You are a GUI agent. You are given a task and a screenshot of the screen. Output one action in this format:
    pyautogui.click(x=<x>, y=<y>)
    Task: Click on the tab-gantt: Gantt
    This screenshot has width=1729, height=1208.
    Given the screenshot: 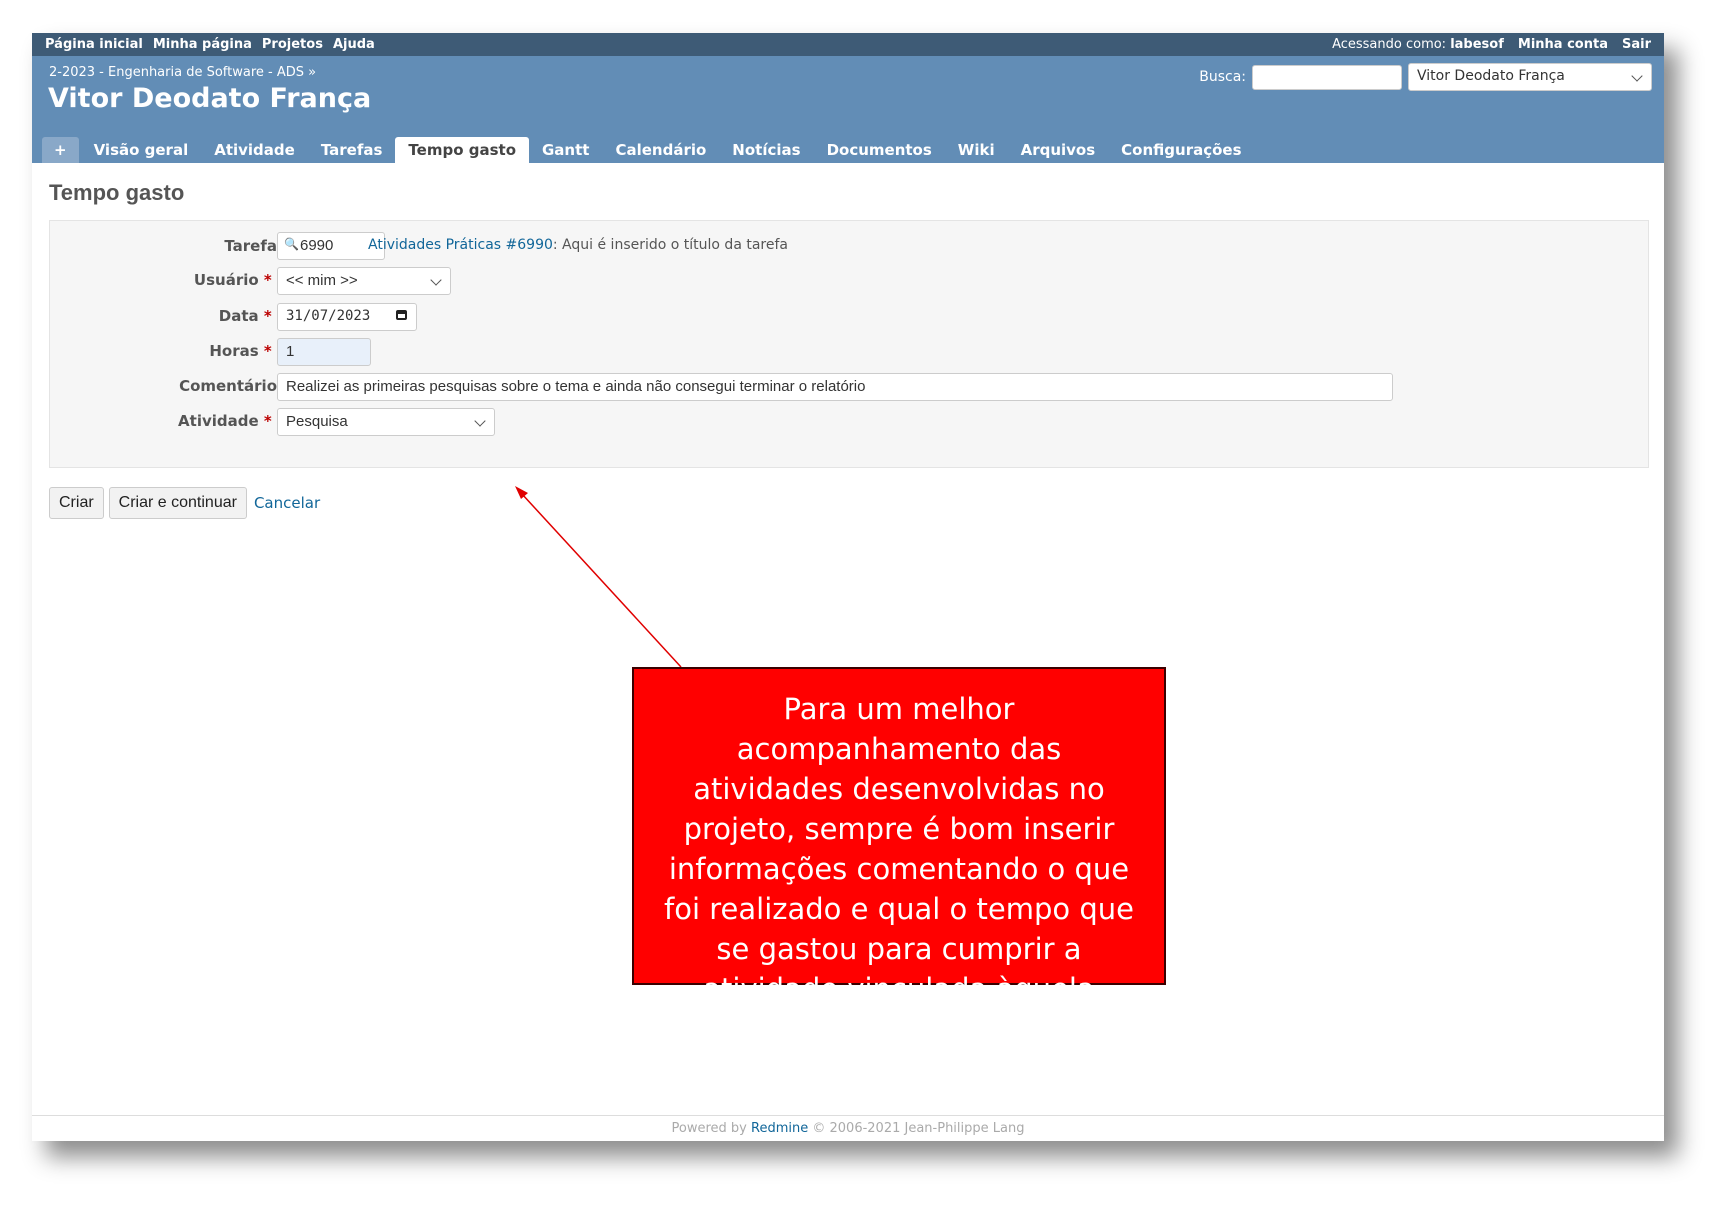 What is the action you would take?
    pyautogui.click(x=565, y=150)
    